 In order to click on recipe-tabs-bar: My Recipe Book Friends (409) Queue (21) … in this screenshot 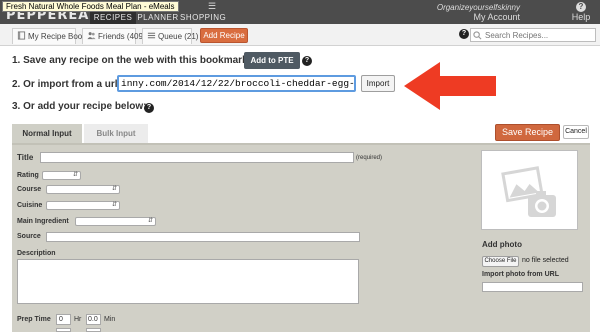, I will do `click(300, 35)`.